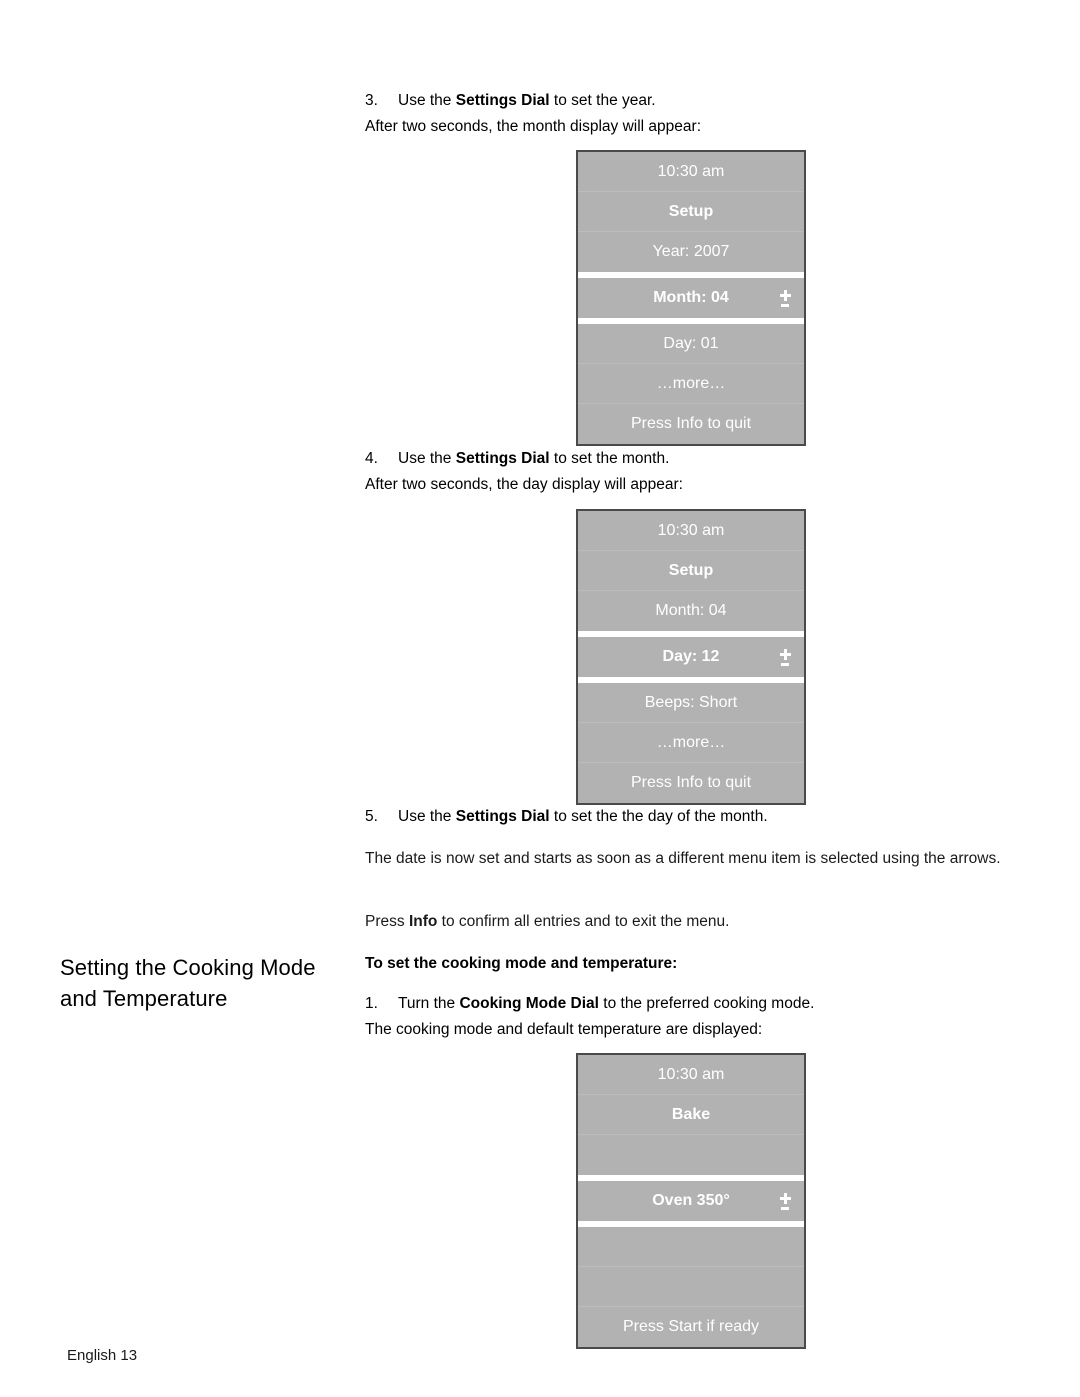 The image size is (1080, 1397). I want to click on display-3-row-selected-oven: Oven 350°, so click(691, 1201).